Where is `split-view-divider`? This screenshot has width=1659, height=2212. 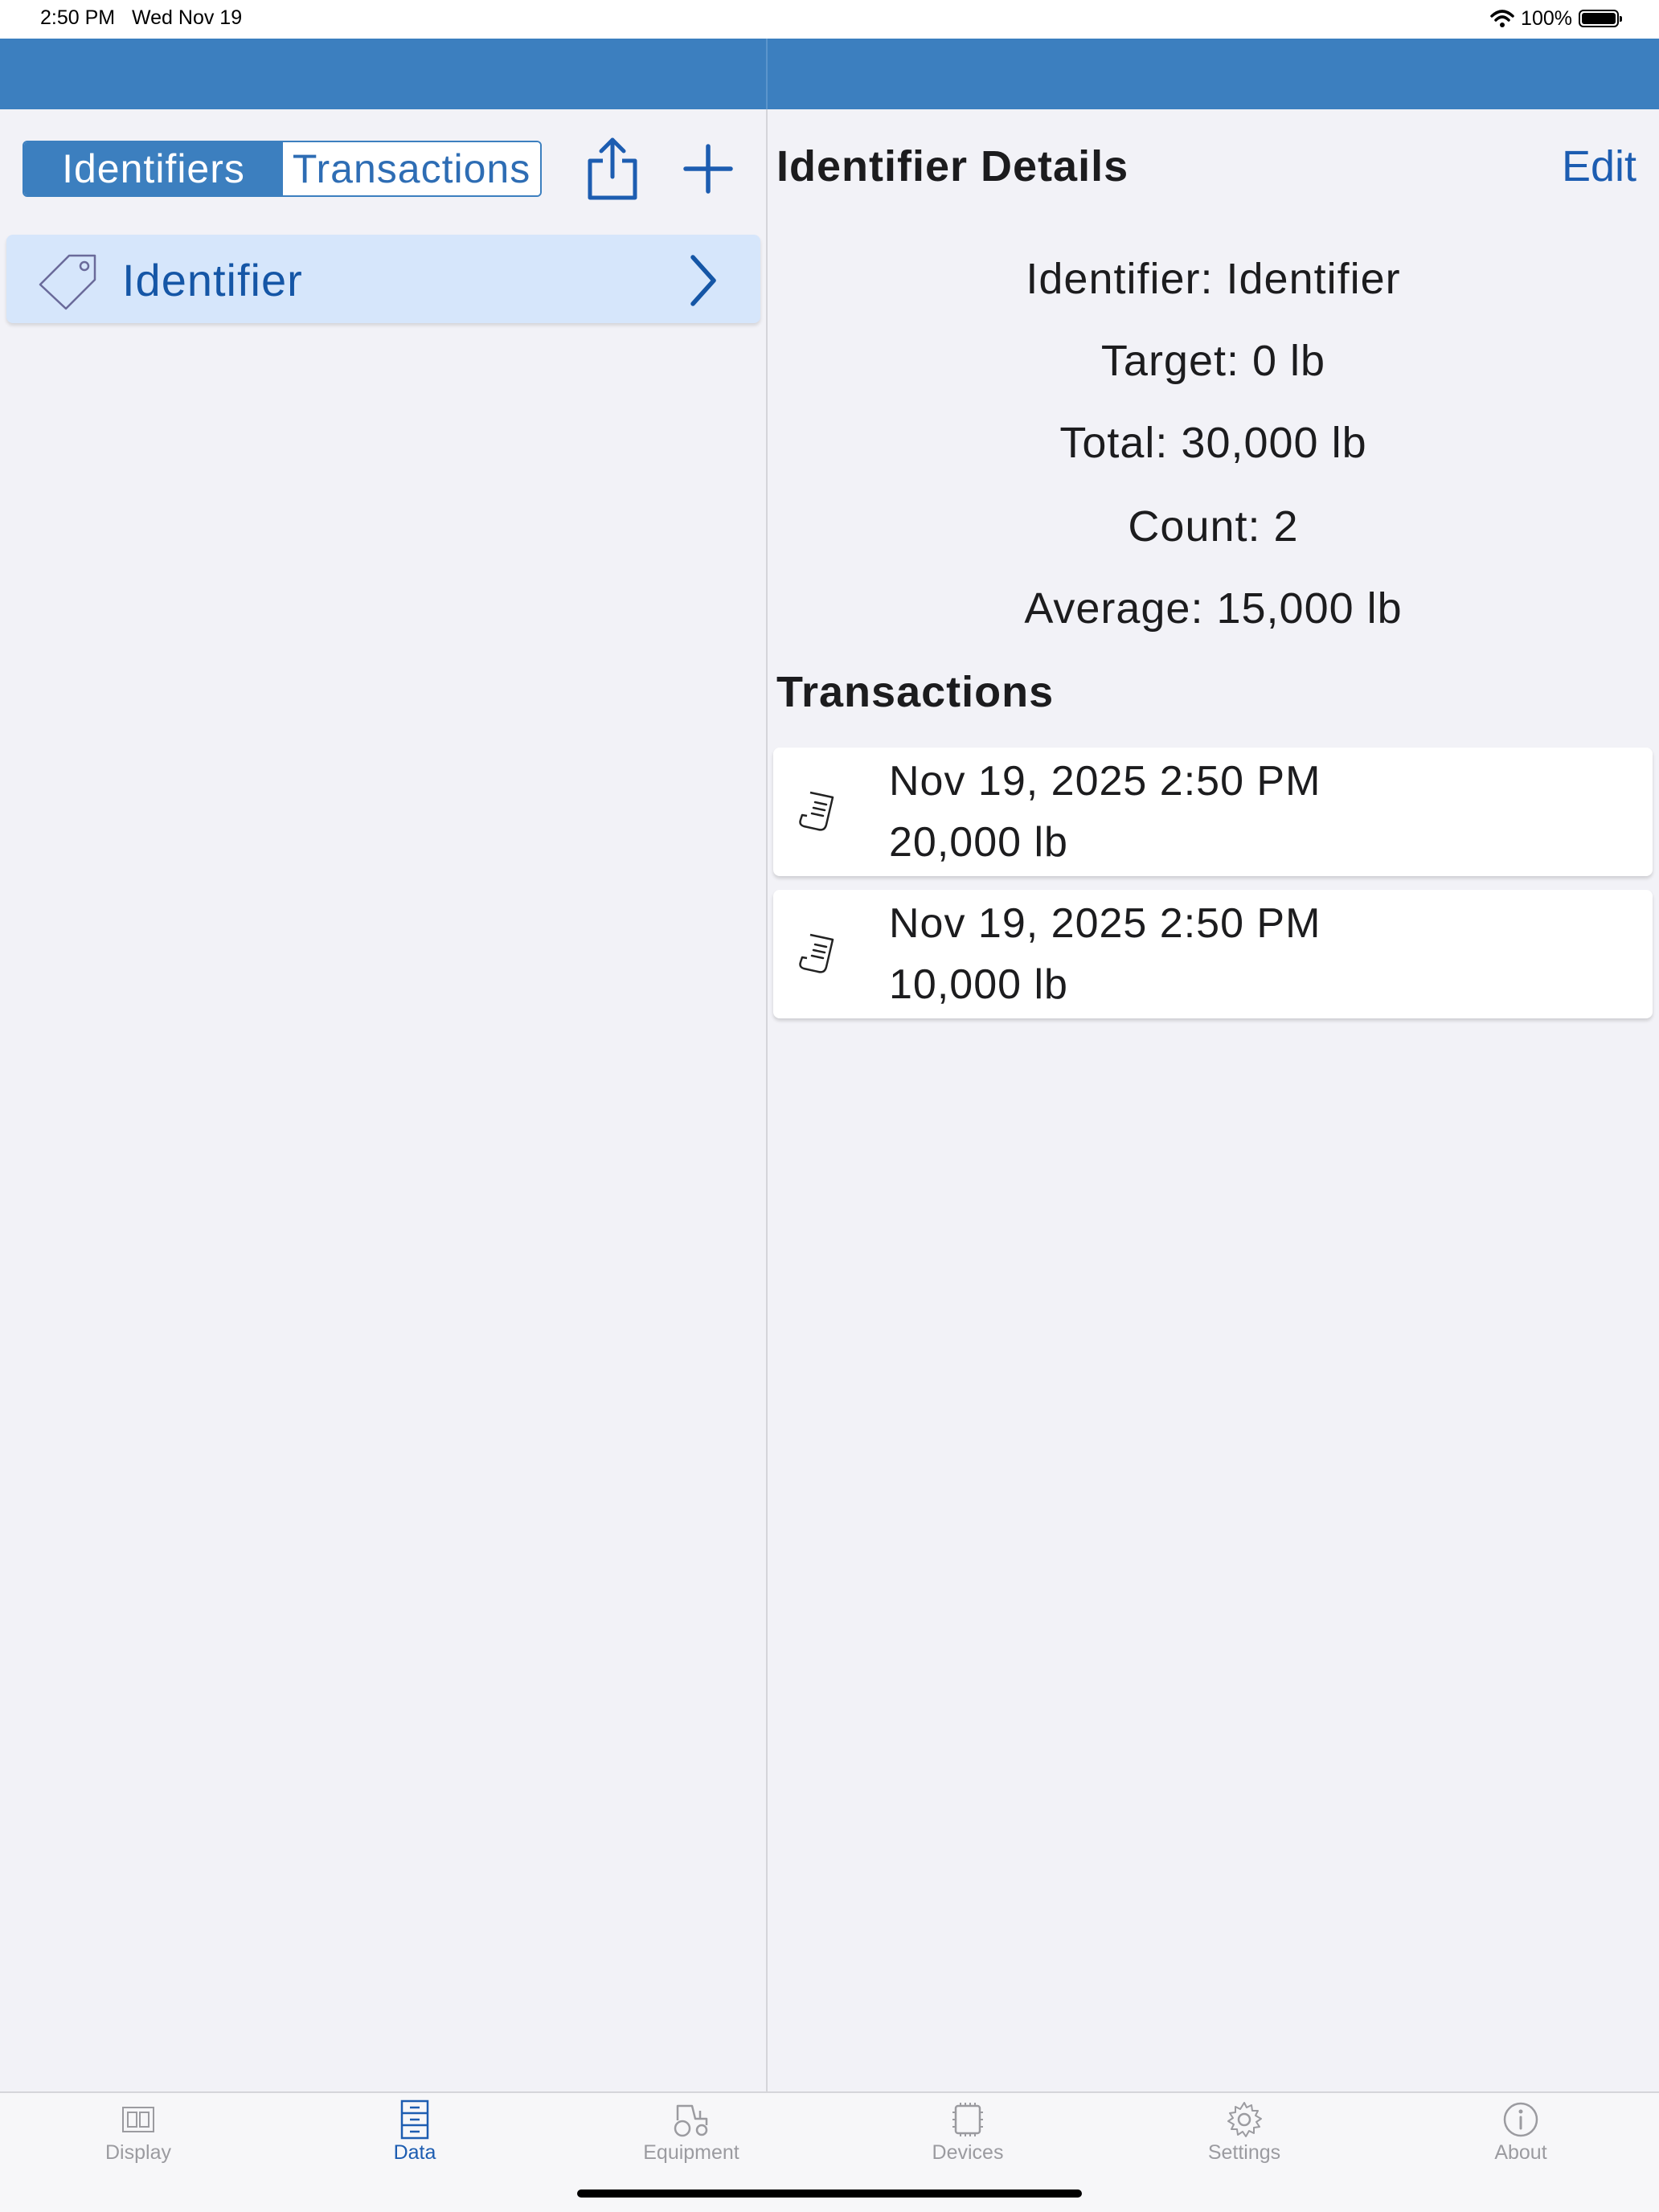 split-view-divider is located at coordinates (767, 1100).